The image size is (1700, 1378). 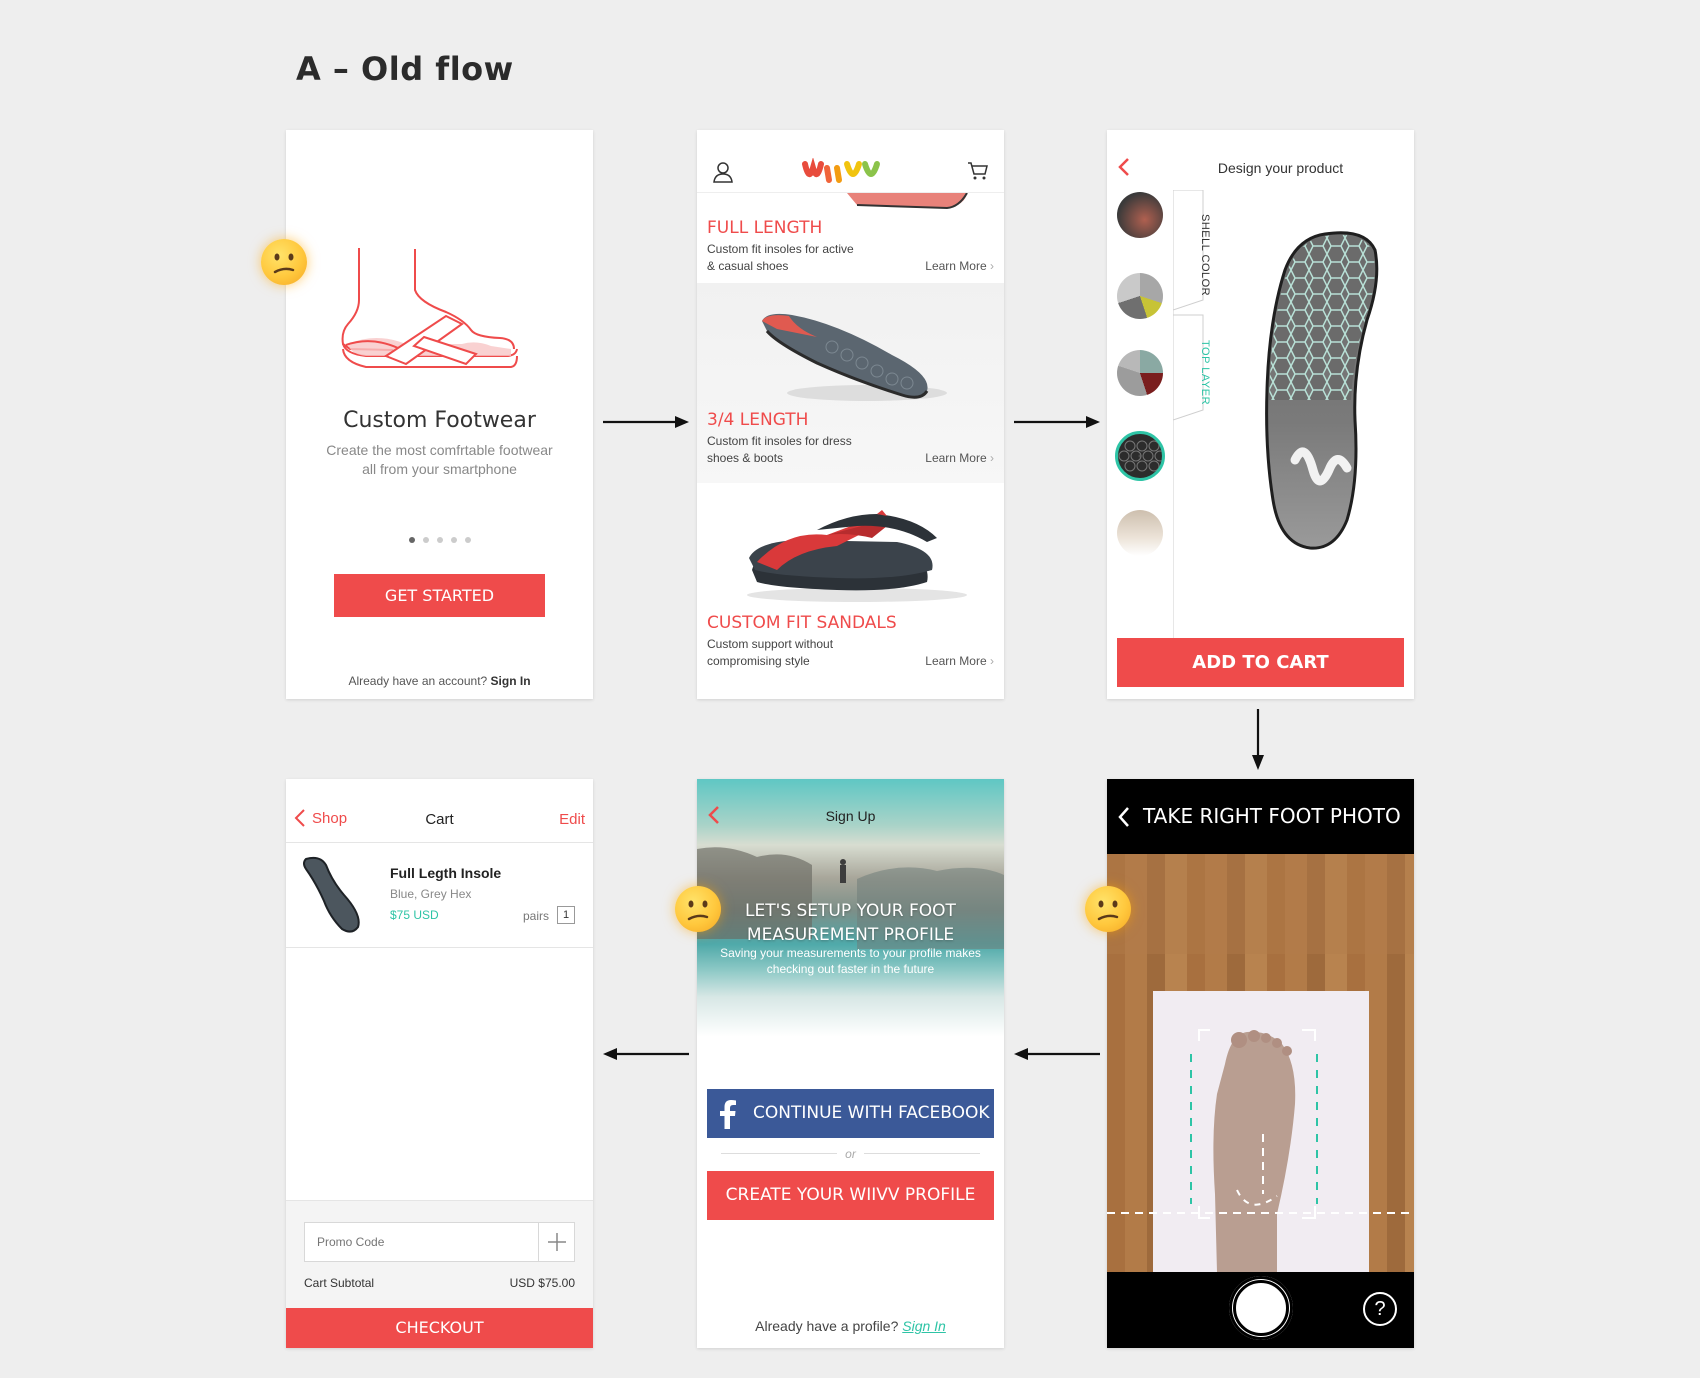 I want to click on promo-code-input, so click(x=422, y=1242).